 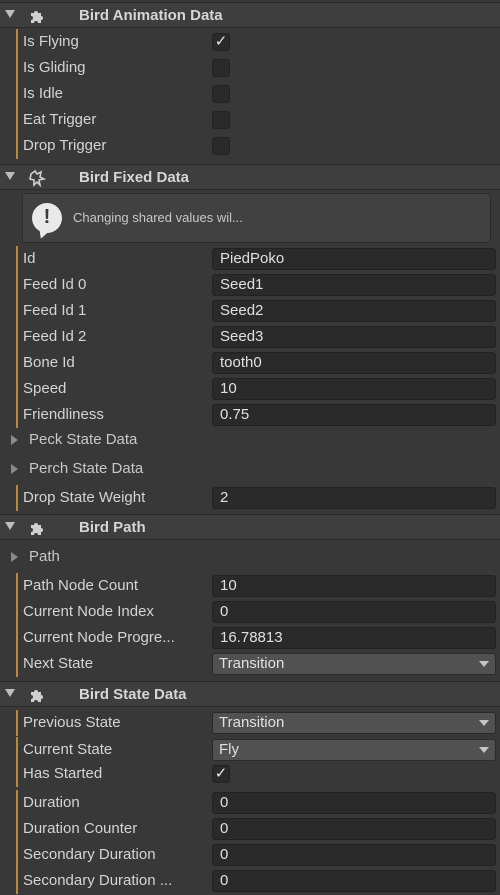 I want to click on field-row-current-node-index: Current Node Index 0, so click(x=250, y=612).